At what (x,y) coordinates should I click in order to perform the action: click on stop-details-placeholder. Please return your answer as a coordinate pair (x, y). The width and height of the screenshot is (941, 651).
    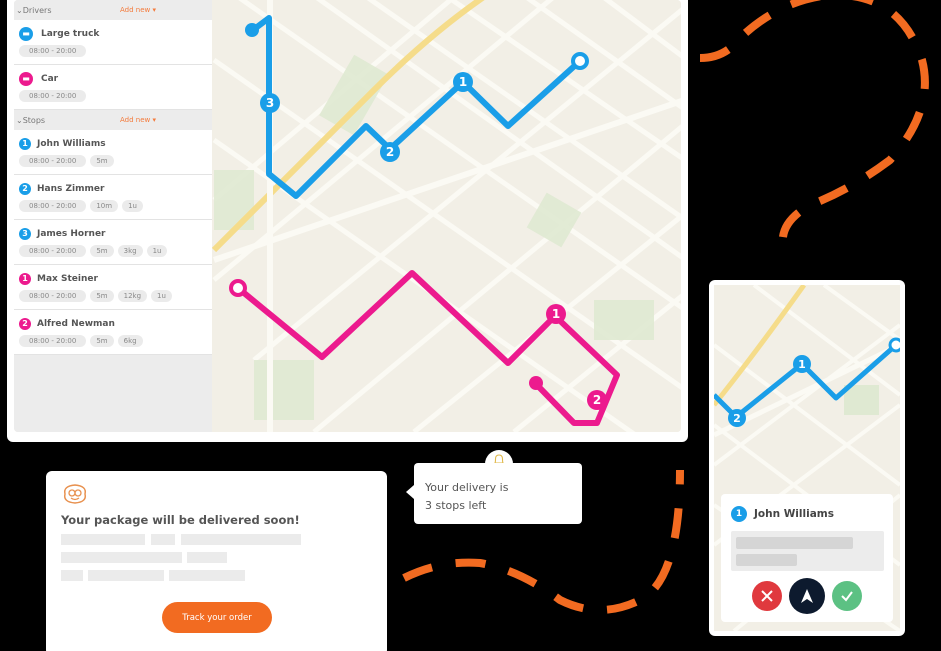
    Looking at the image, I should click on (807, 551).